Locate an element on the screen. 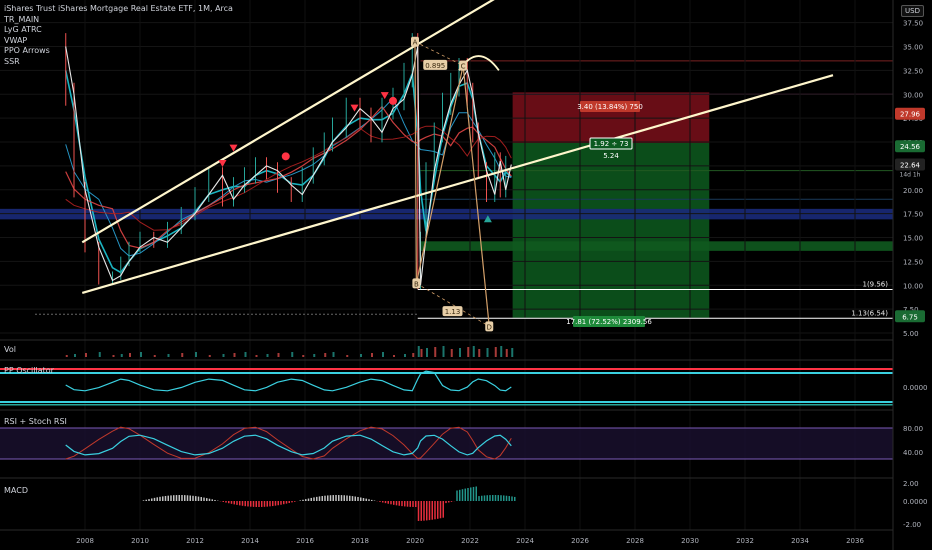  rsi-y-tick-40: 40.00 is located at coordinates (913, 453).